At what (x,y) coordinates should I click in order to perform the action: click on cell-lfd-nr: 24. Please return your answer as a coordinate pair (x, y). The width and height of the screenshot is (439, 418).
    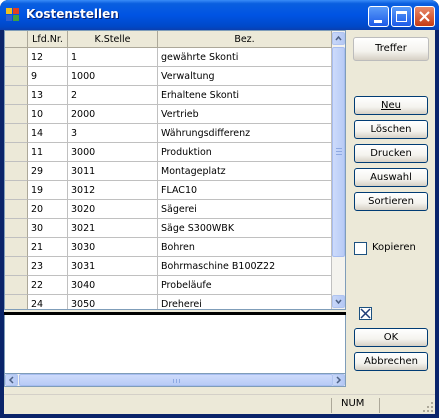
    Looking at the image, I should click on (48, 302).